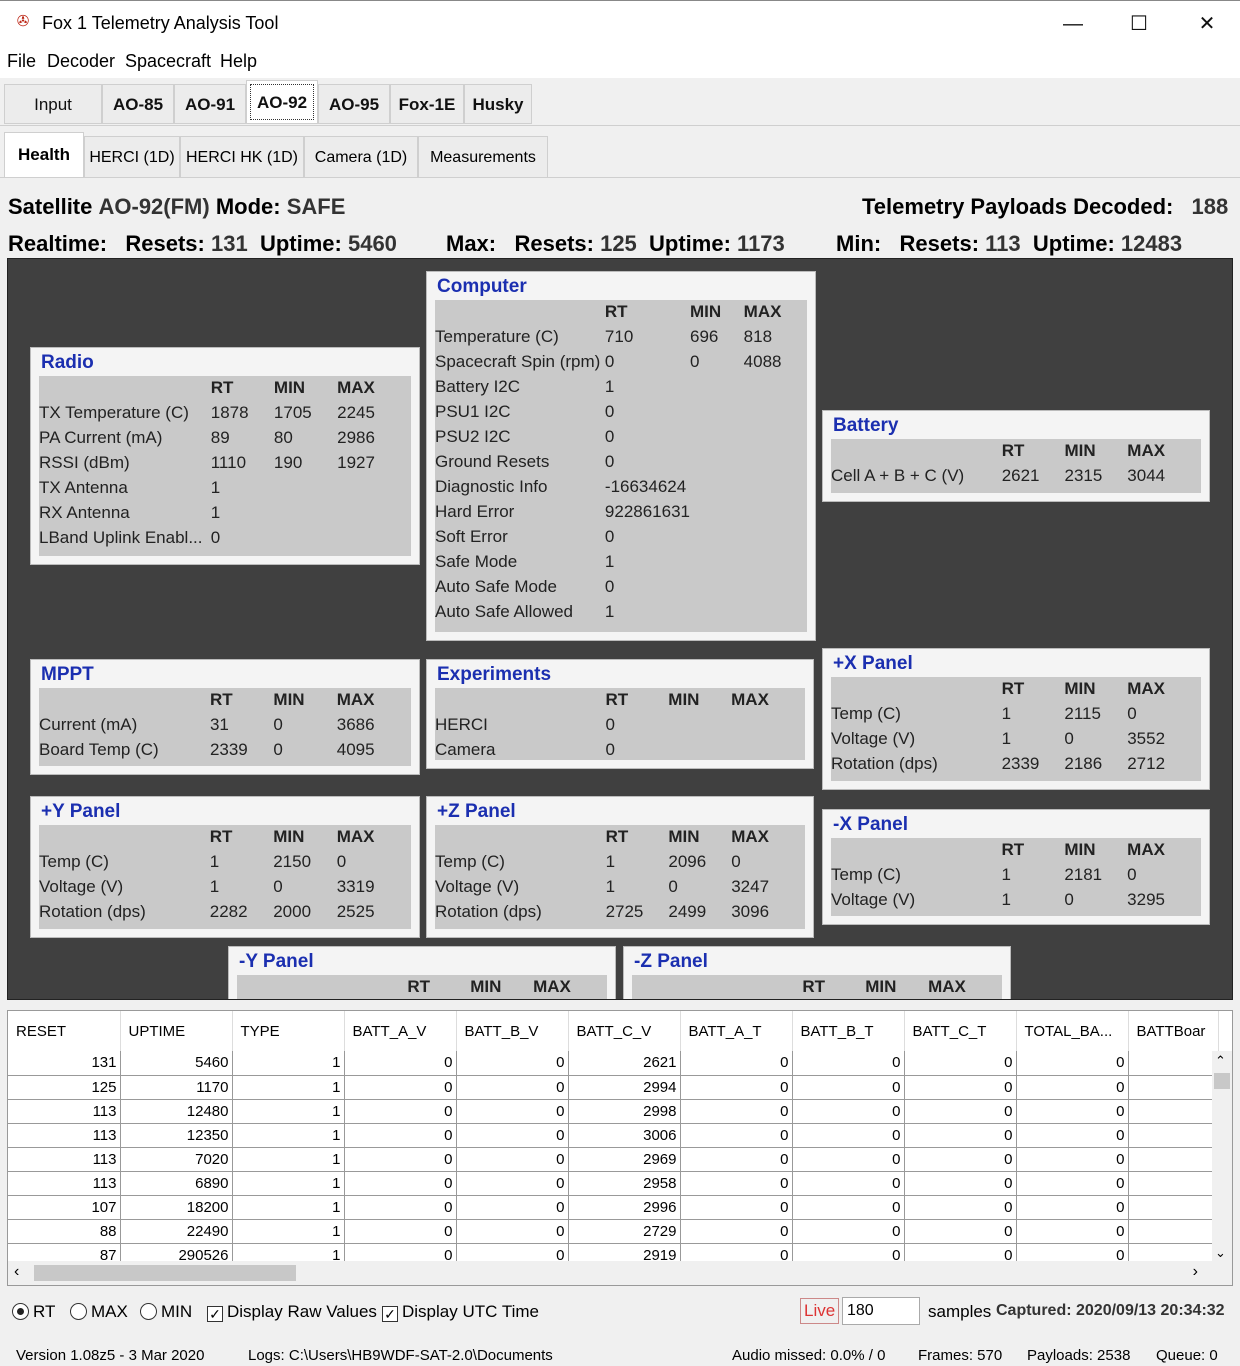 The image size is (1240, 1366). What do you see at coordinates (624, 1159) in the screenshot?
I see `table-cell: 2969` at bounding box center [624, 1159].